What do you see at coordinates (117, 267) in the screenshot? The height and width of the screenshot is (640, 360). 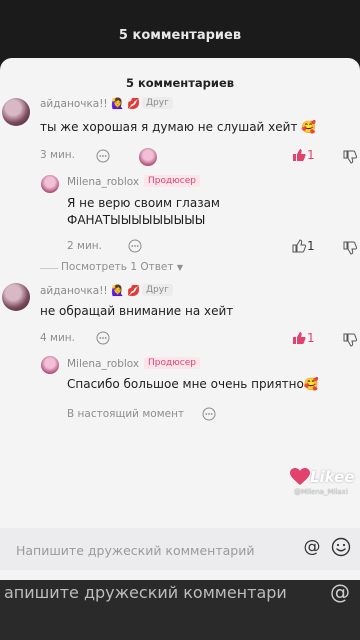 I see `view-replies-label: Посмотреть 1 Ответ` at bounding box center [117, 267].